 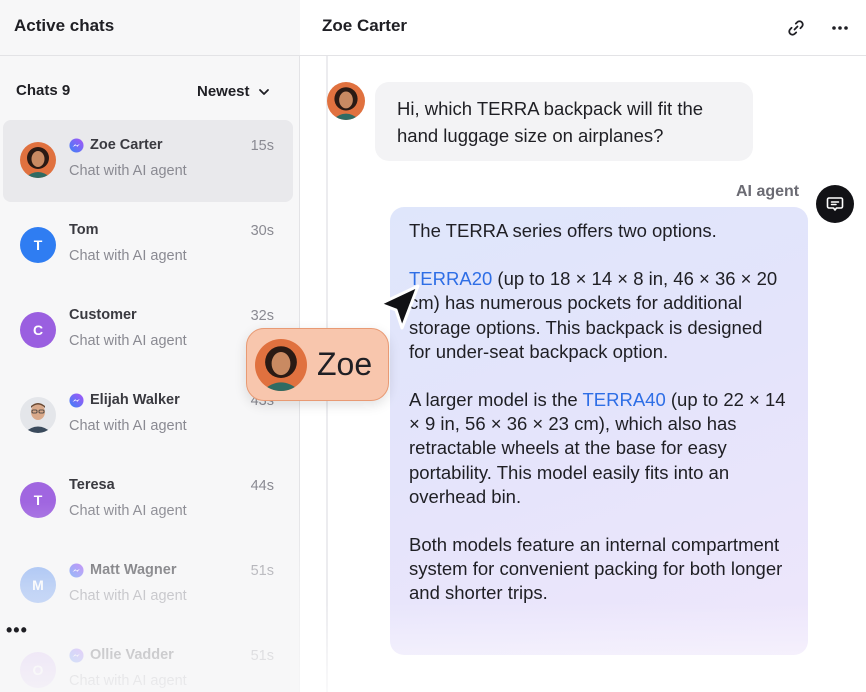 I want to click on sidebar-title: Active chats, so click(x=64, y=25).